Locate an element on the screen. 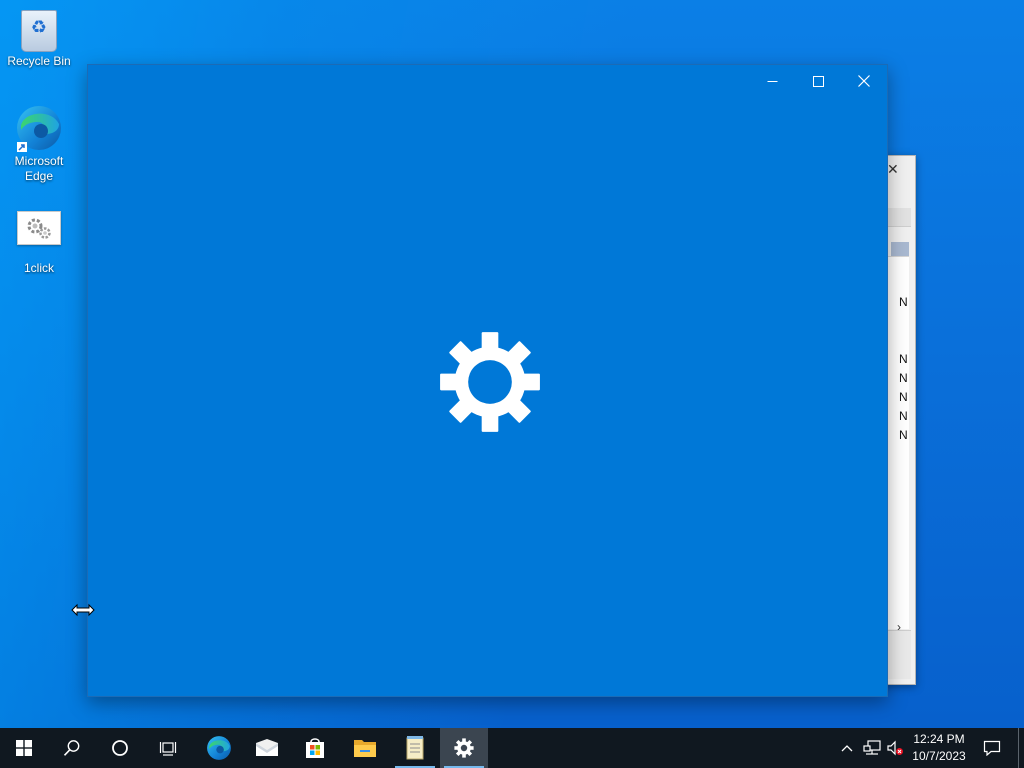  notification-icon is located at coordinates (992, 748).